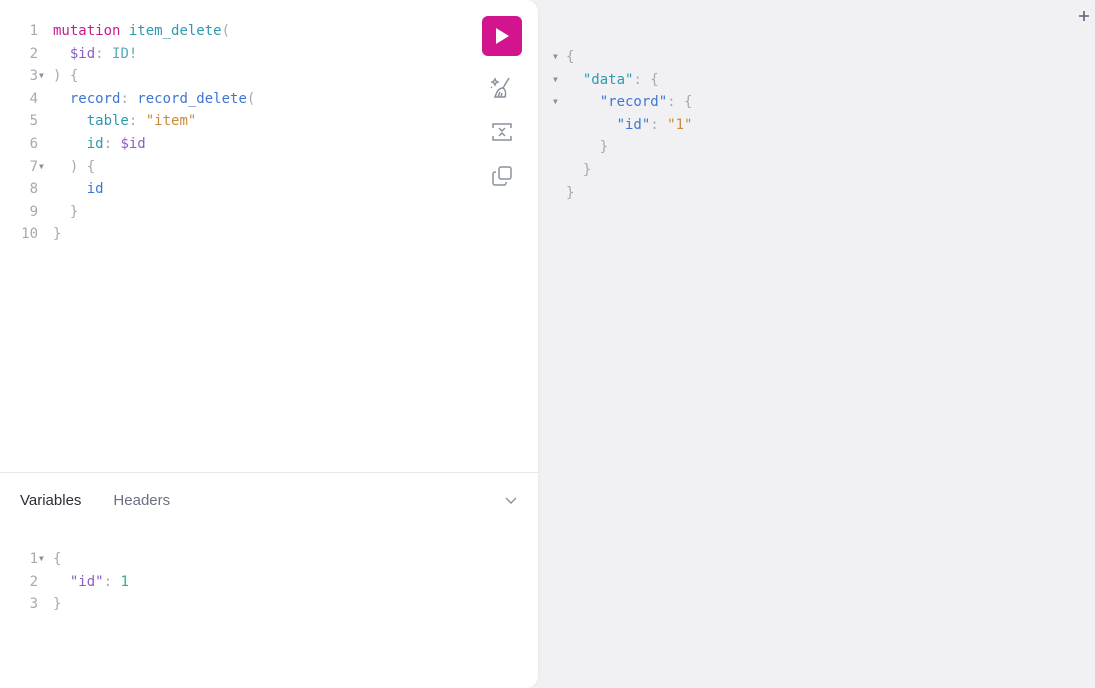  I want to click on collapse-toggle, so click(511, 503).